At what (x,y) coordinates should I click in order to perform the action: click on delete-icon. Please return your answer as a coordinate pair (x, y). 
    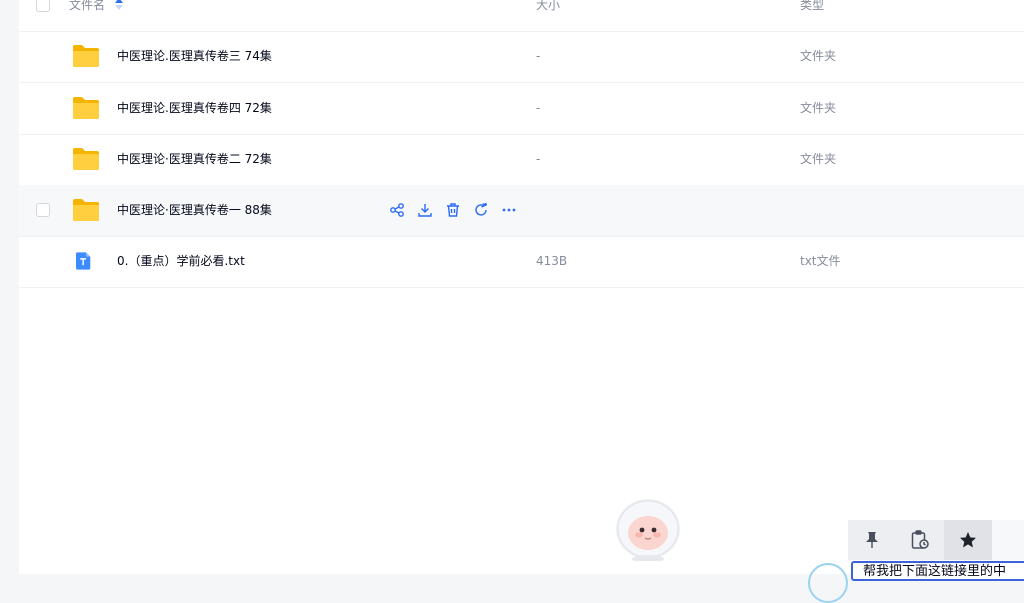
    Looking at the image, I should click on (453, 210).